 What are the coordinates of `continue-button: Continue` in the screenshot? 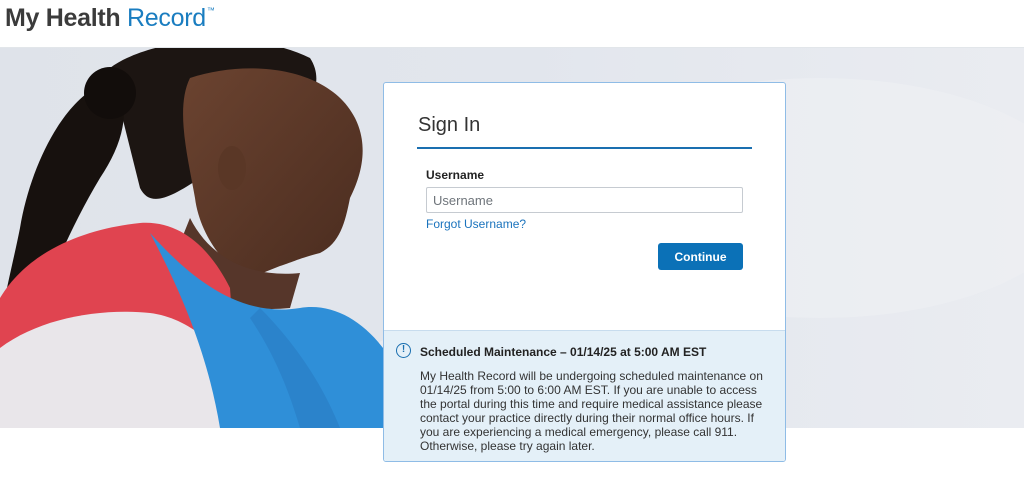 It's located at (700, 256).